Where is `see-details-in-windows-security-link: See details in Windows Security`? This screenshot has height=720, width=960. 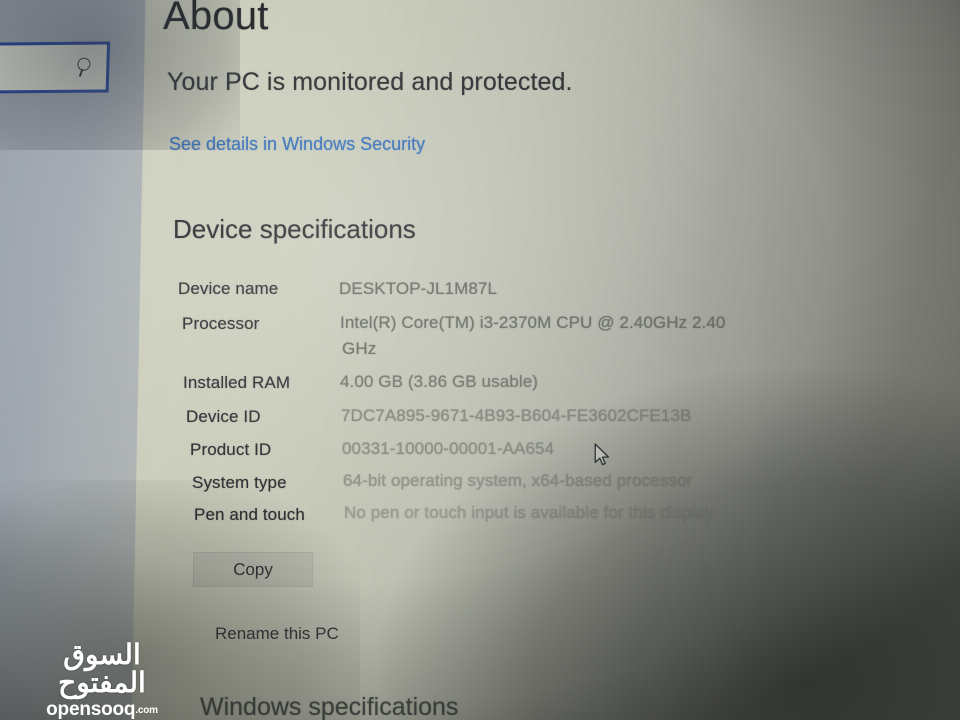 see-details-in-windows-security-link: See details in Windows Security is located at coordinates (297, 144).